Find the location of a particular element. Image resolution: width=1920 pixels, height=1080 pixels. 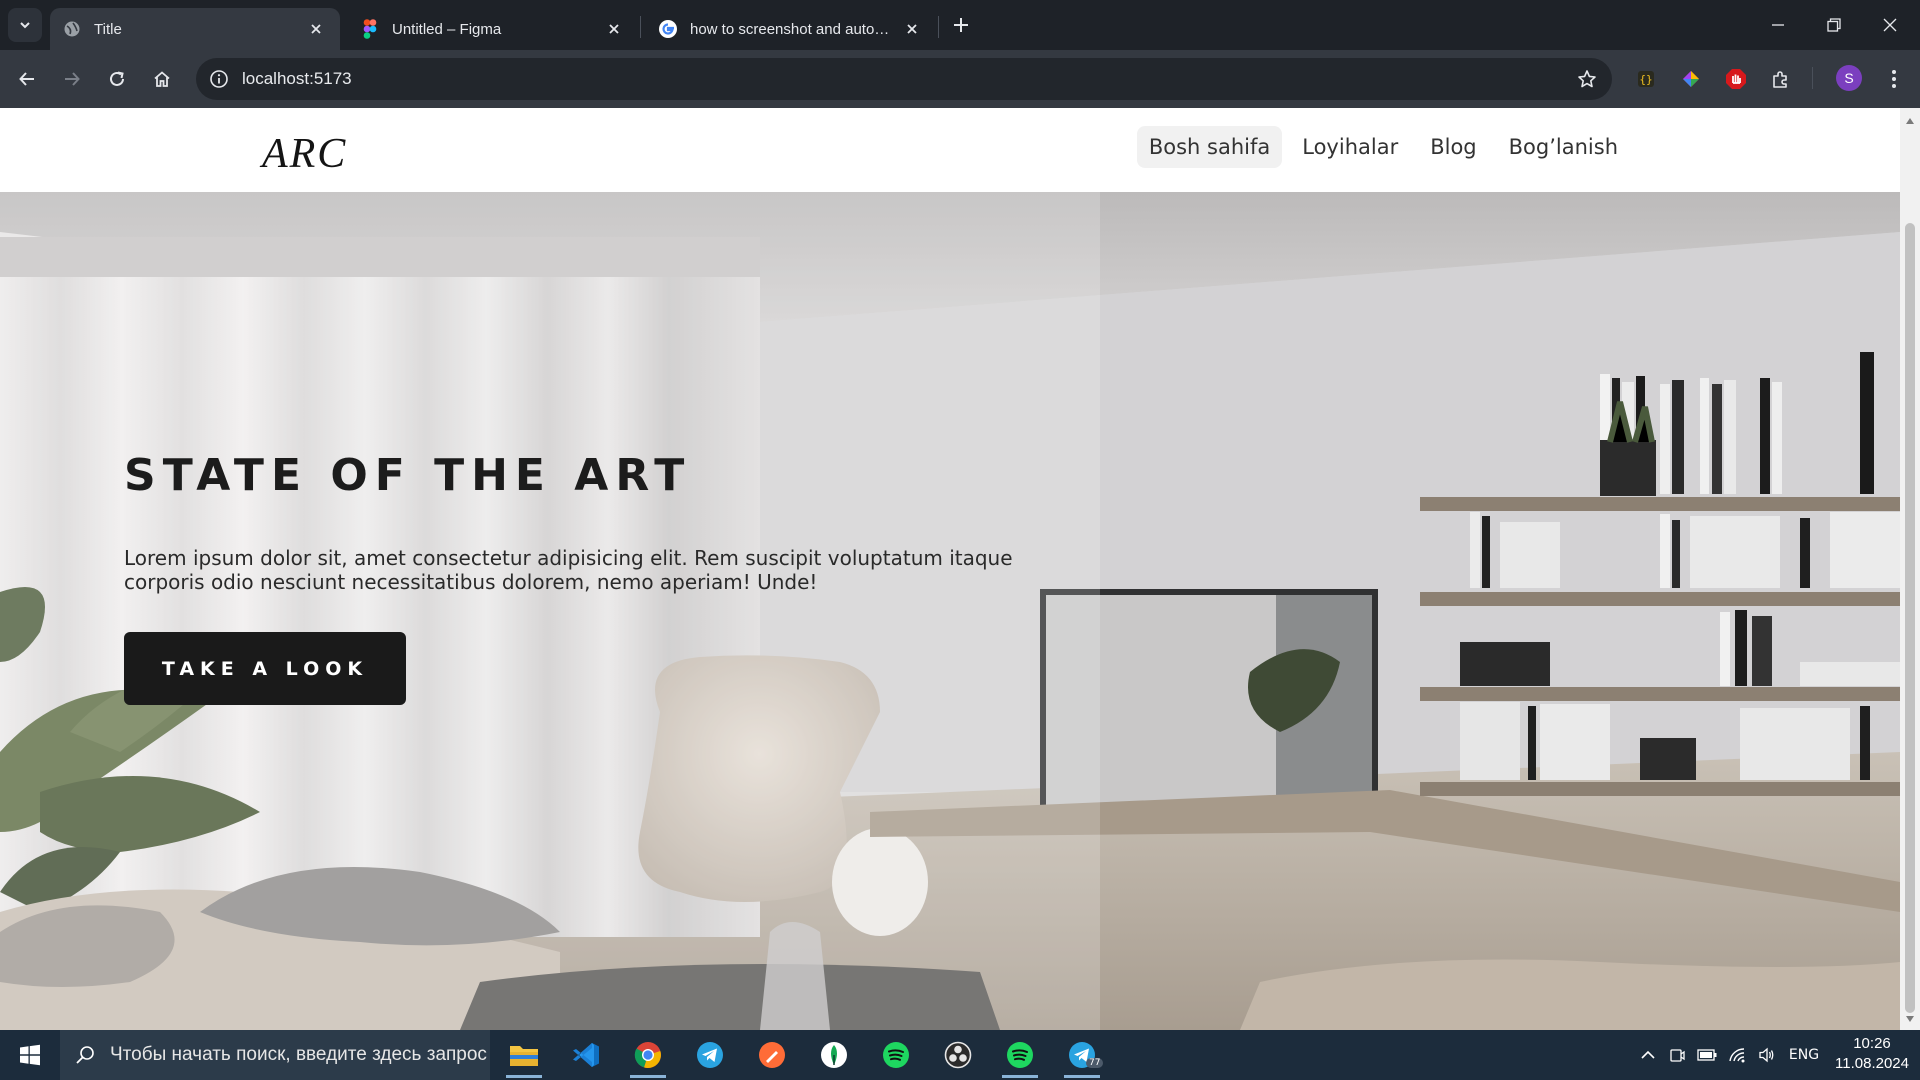

page-scrollbar is located at coordinates (1910, 569).